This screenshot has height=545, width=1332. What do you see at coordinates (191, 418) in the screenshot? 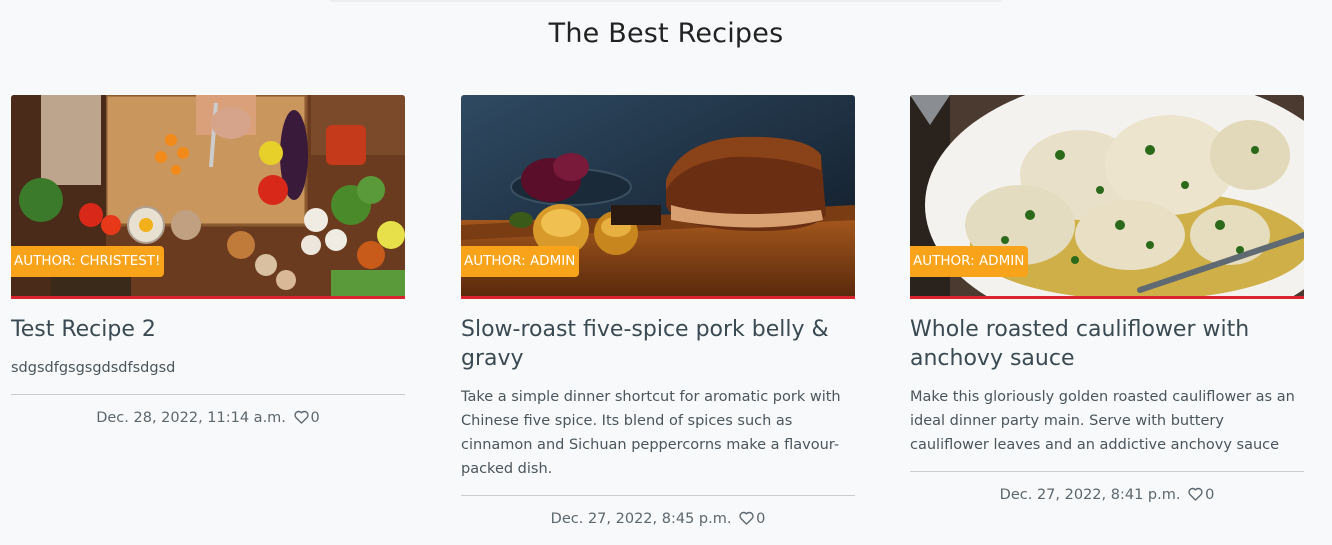
I see `recipe-date: Dec. 28, 2022, 11:14 a.m.` at bounding box center [191, 418].